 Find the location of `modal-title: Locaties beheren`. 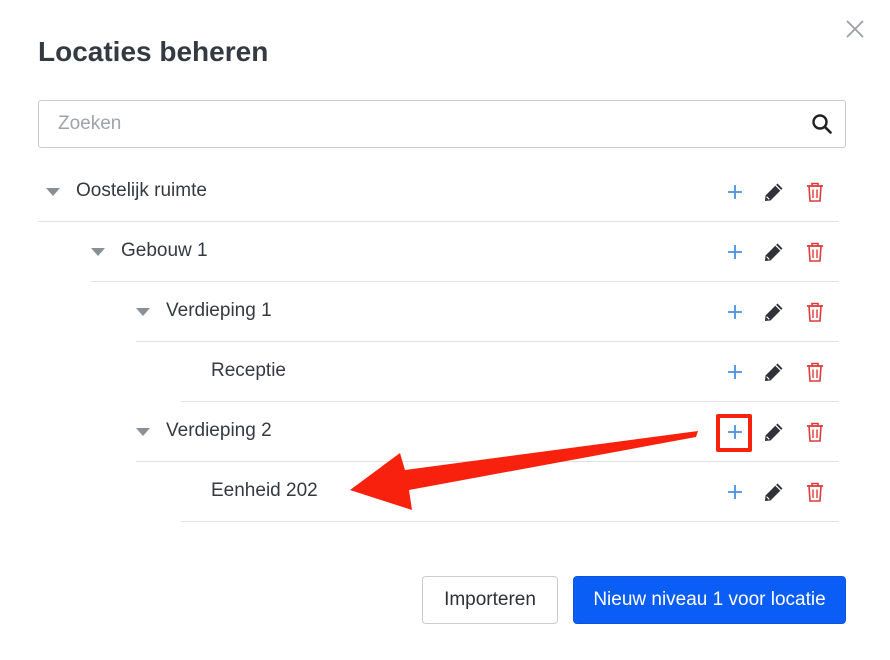

modal-title: Locaties beheren is located at coordinates (153, 51).